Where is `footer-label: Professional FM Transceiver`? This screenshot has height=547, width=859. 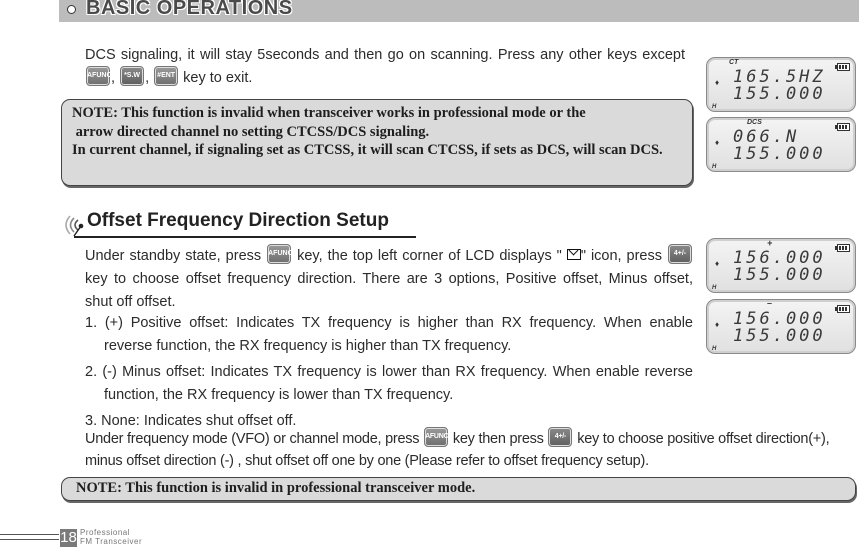 footer-label: Professional FM Transceiver is located at coordinates (111, 537).